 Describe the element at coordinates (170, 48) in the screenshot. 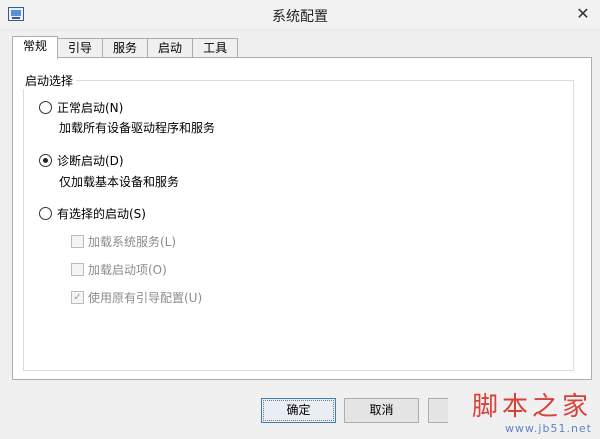

I see `tab-startup: 启动` at that location.